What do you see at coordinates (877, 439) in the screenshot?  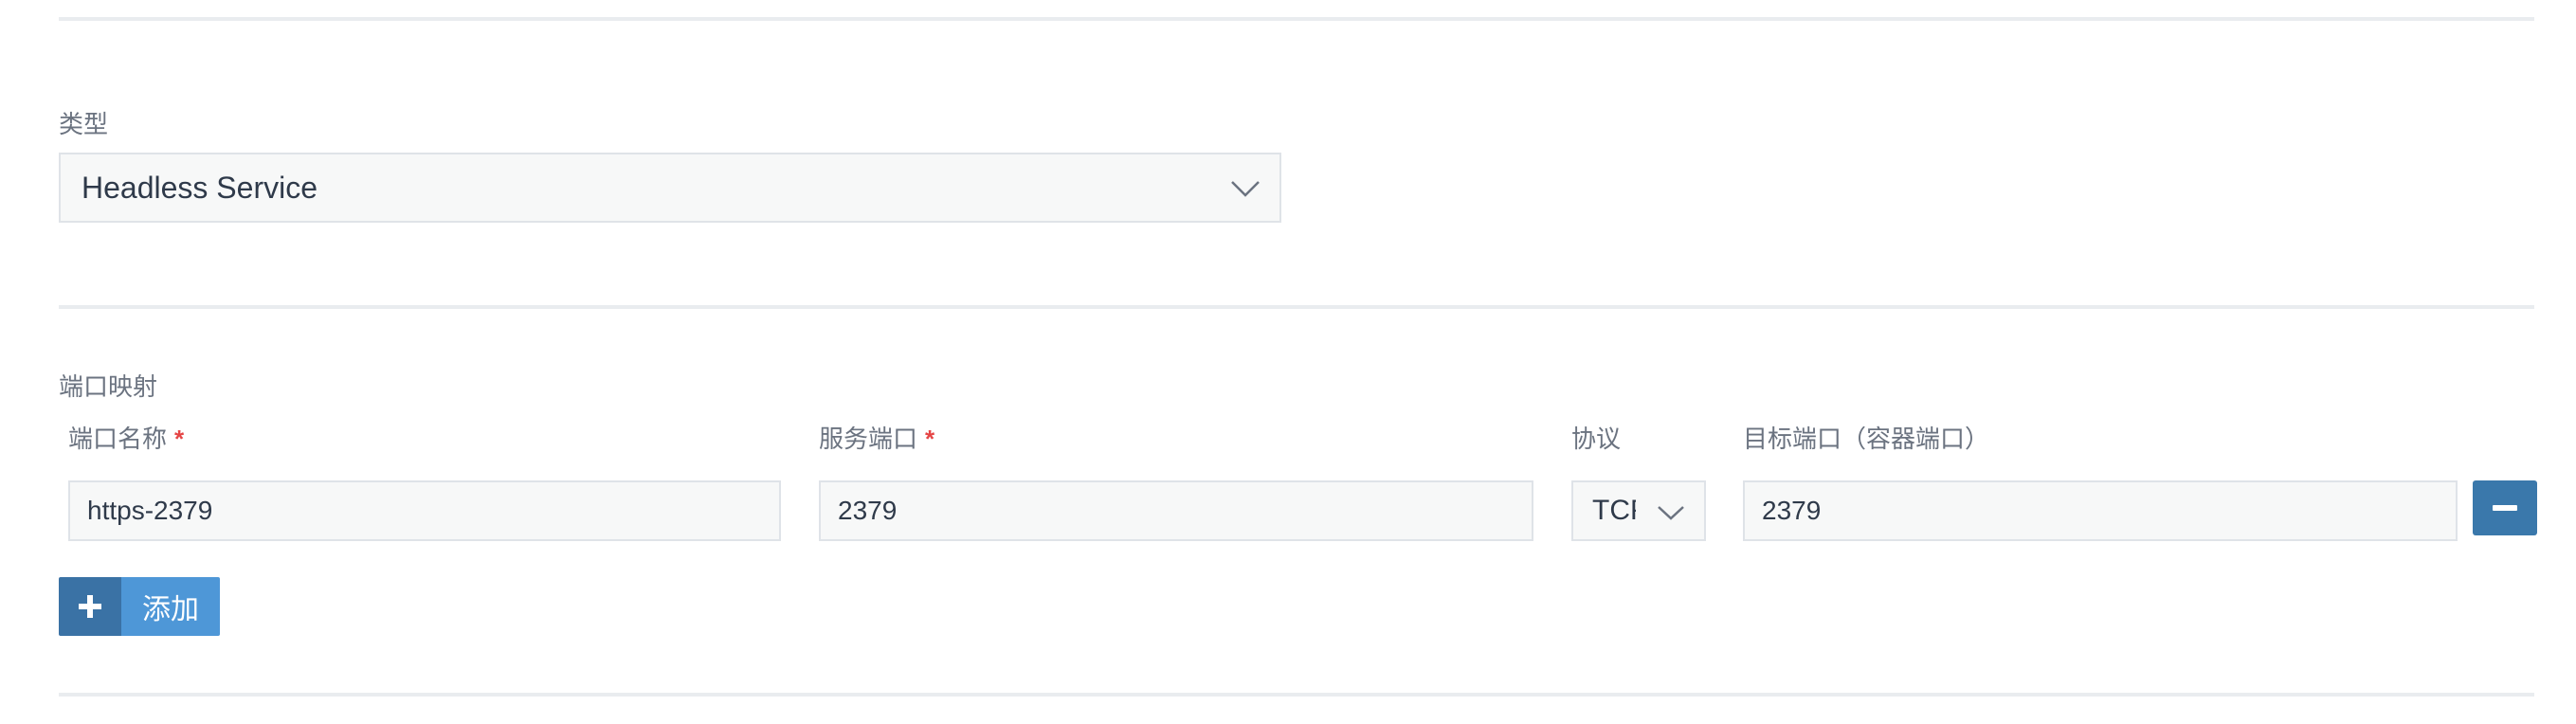 I see `service-port-header: 服务端口 *` at bounding box center [877, 439].